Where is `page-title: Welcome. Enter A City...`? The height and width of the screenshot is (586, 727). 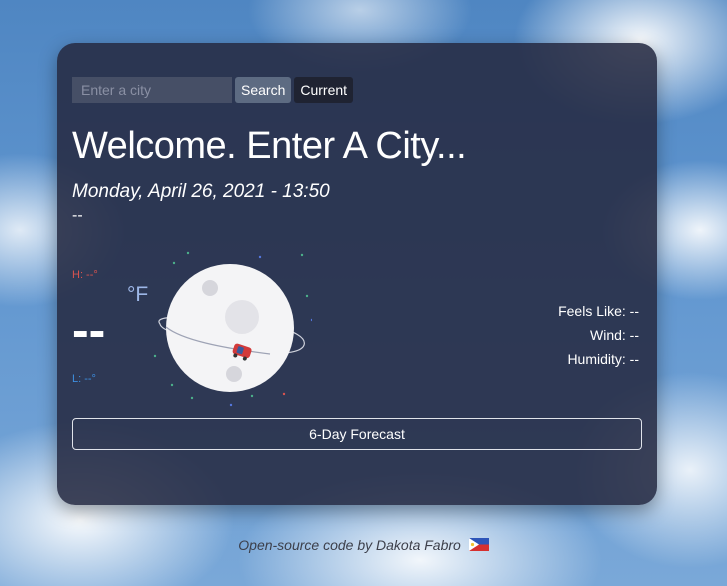 page-title: Welcome. Enter A City... is located at coordinates (269, 146).